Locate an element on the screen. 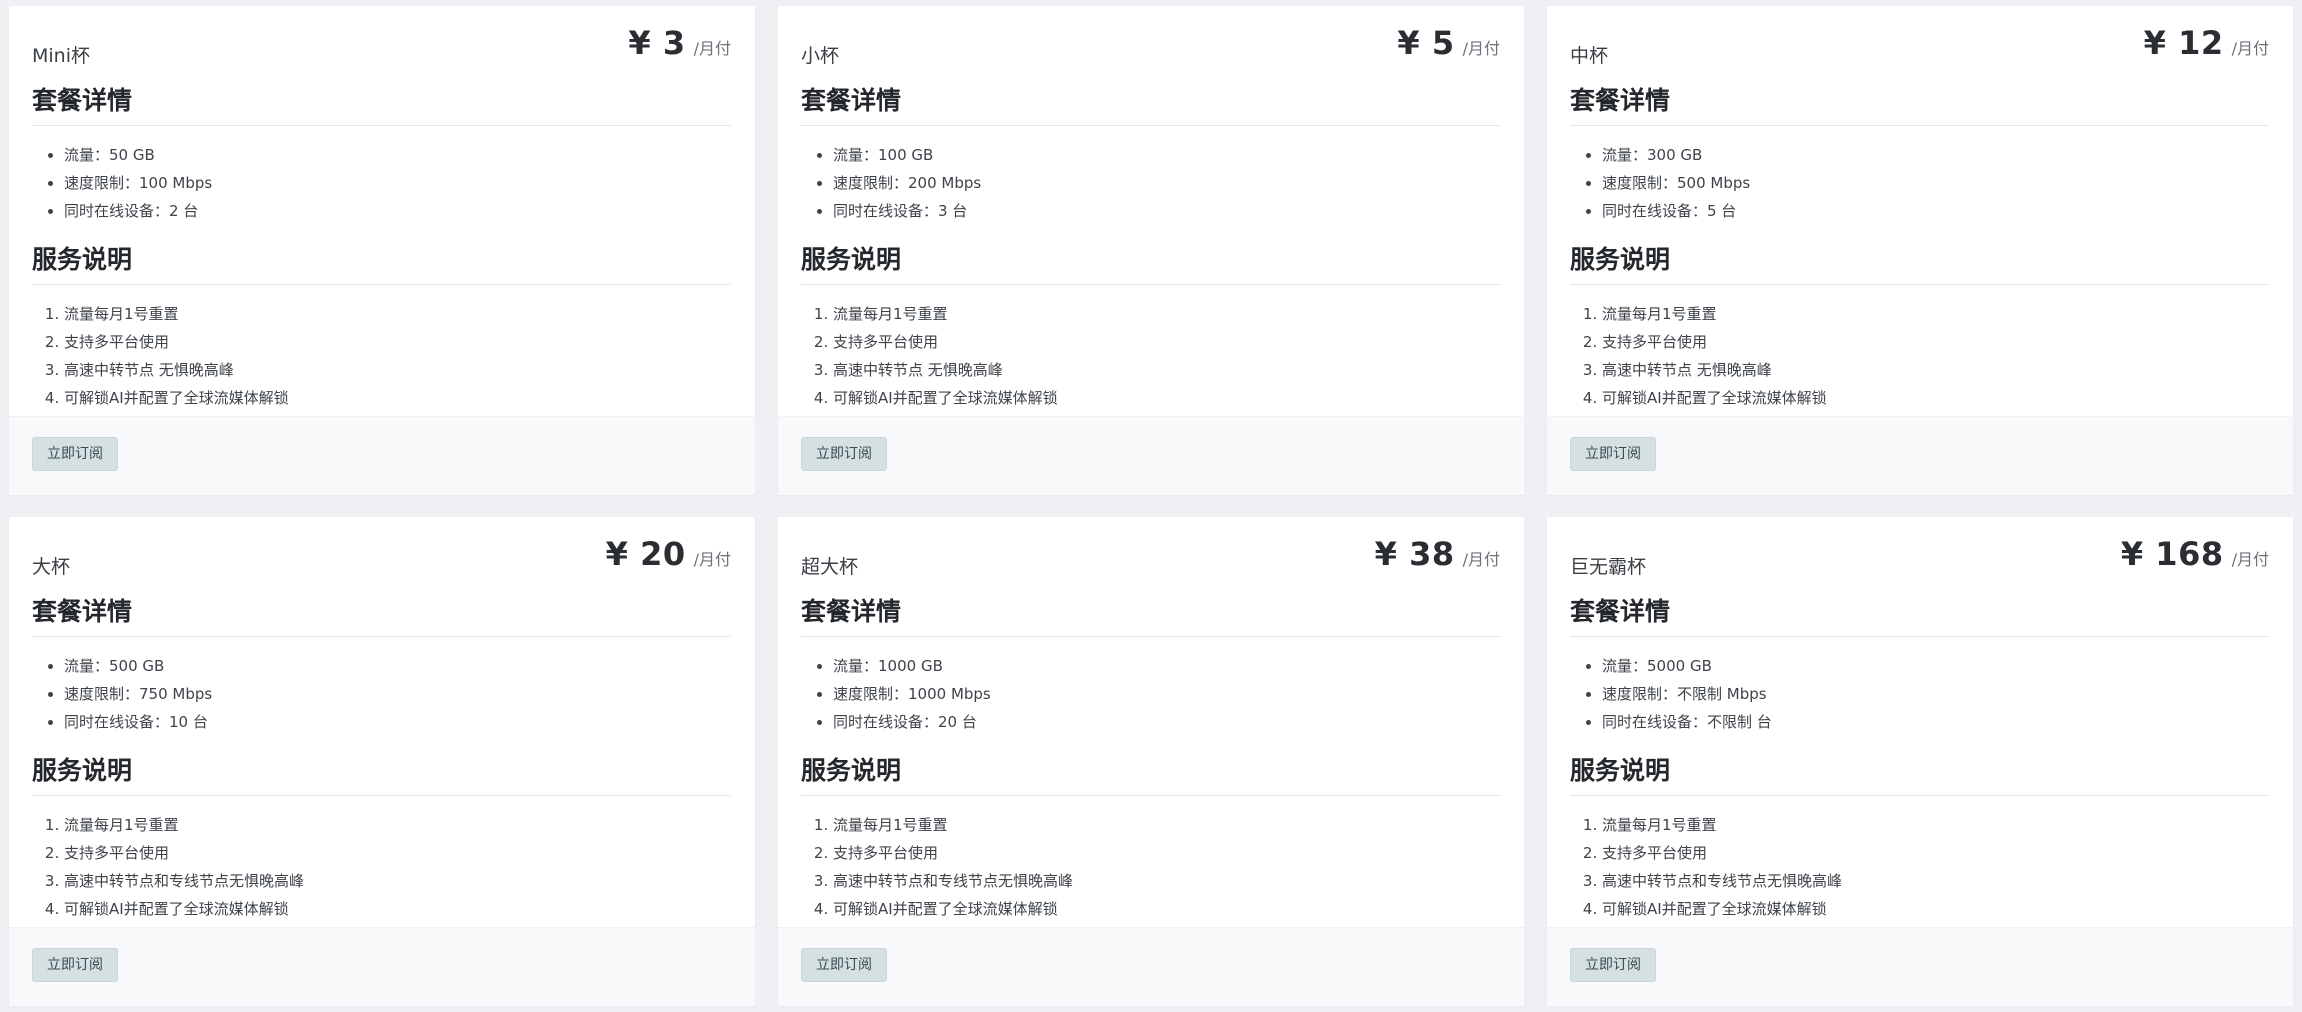 The image size is (2302, 1012). detail-item: 同时在线设备：5 台 is located at coordinates (1935, 211).